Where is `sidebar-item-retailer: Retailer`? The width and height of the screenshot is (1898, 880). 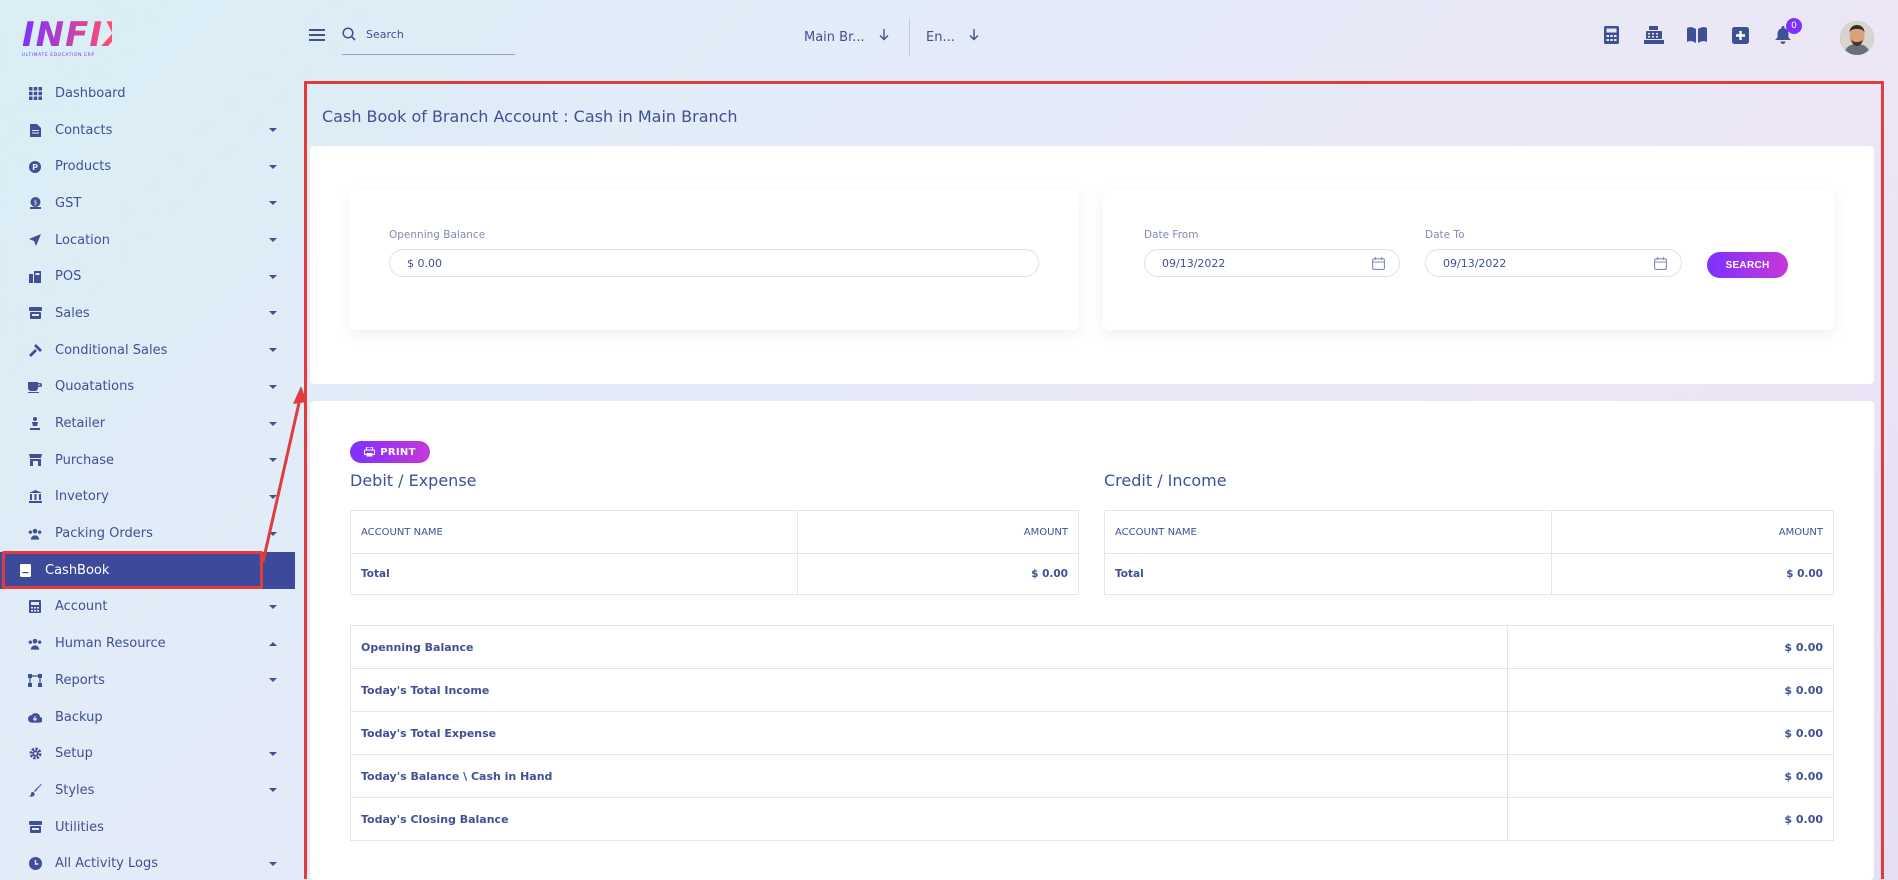
sidebar-item-retailer: Retailer is located at coordinates (147, 423).